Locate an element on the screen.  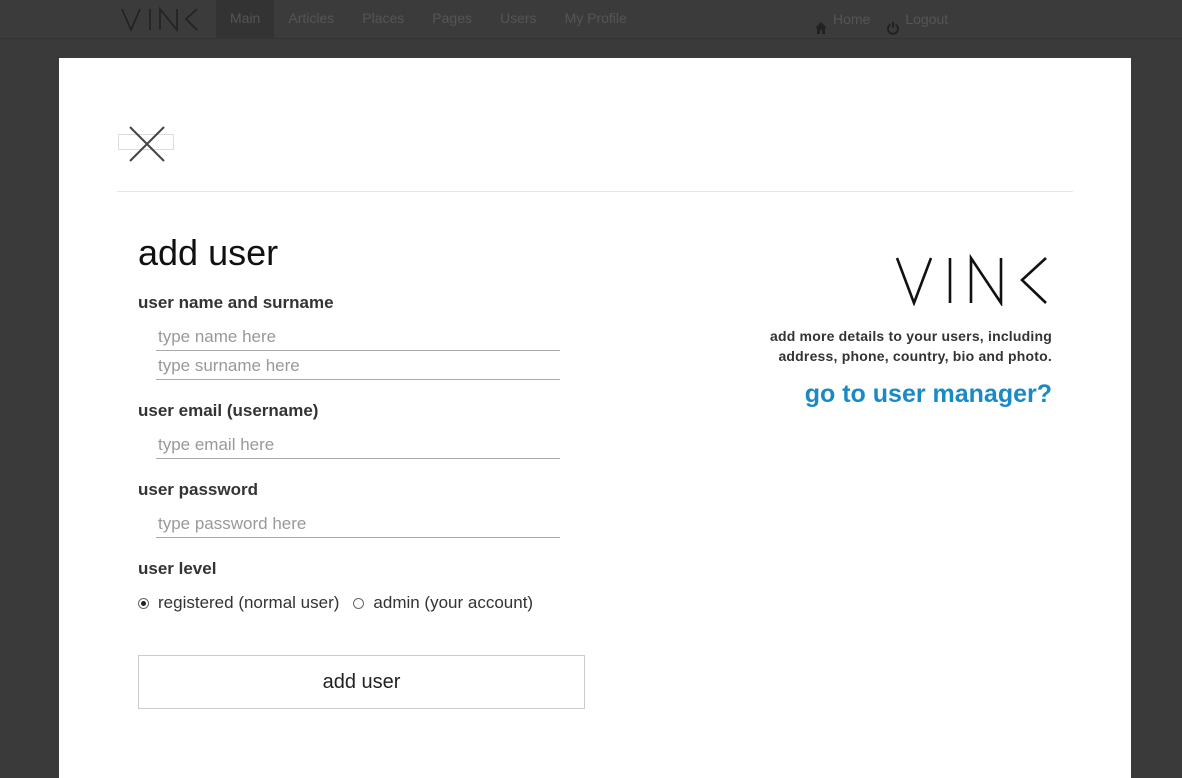
close-button is located at coordinates (147, 145).